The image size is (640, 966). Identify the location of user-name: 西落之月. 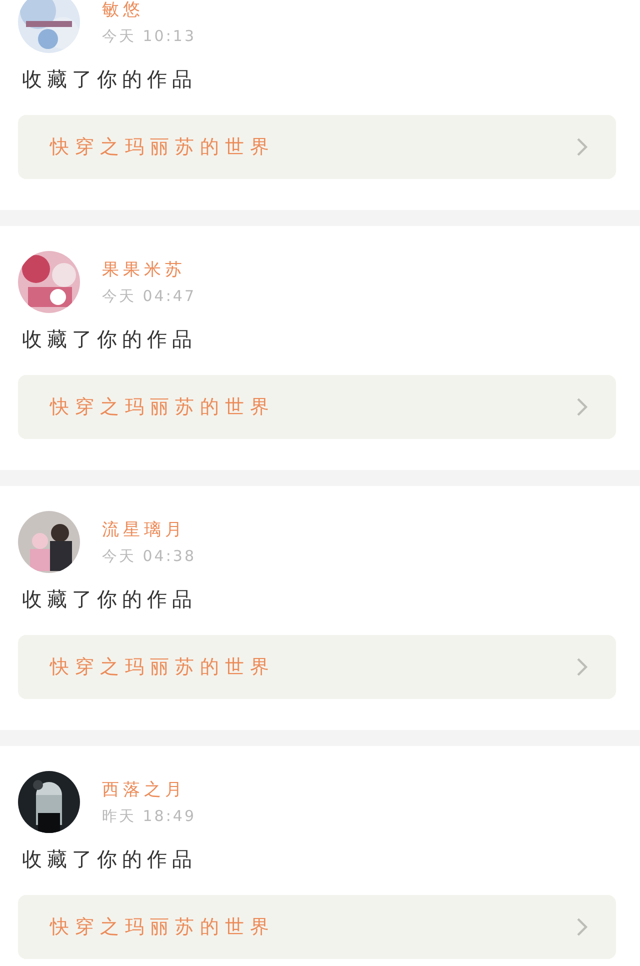
(149, 789).